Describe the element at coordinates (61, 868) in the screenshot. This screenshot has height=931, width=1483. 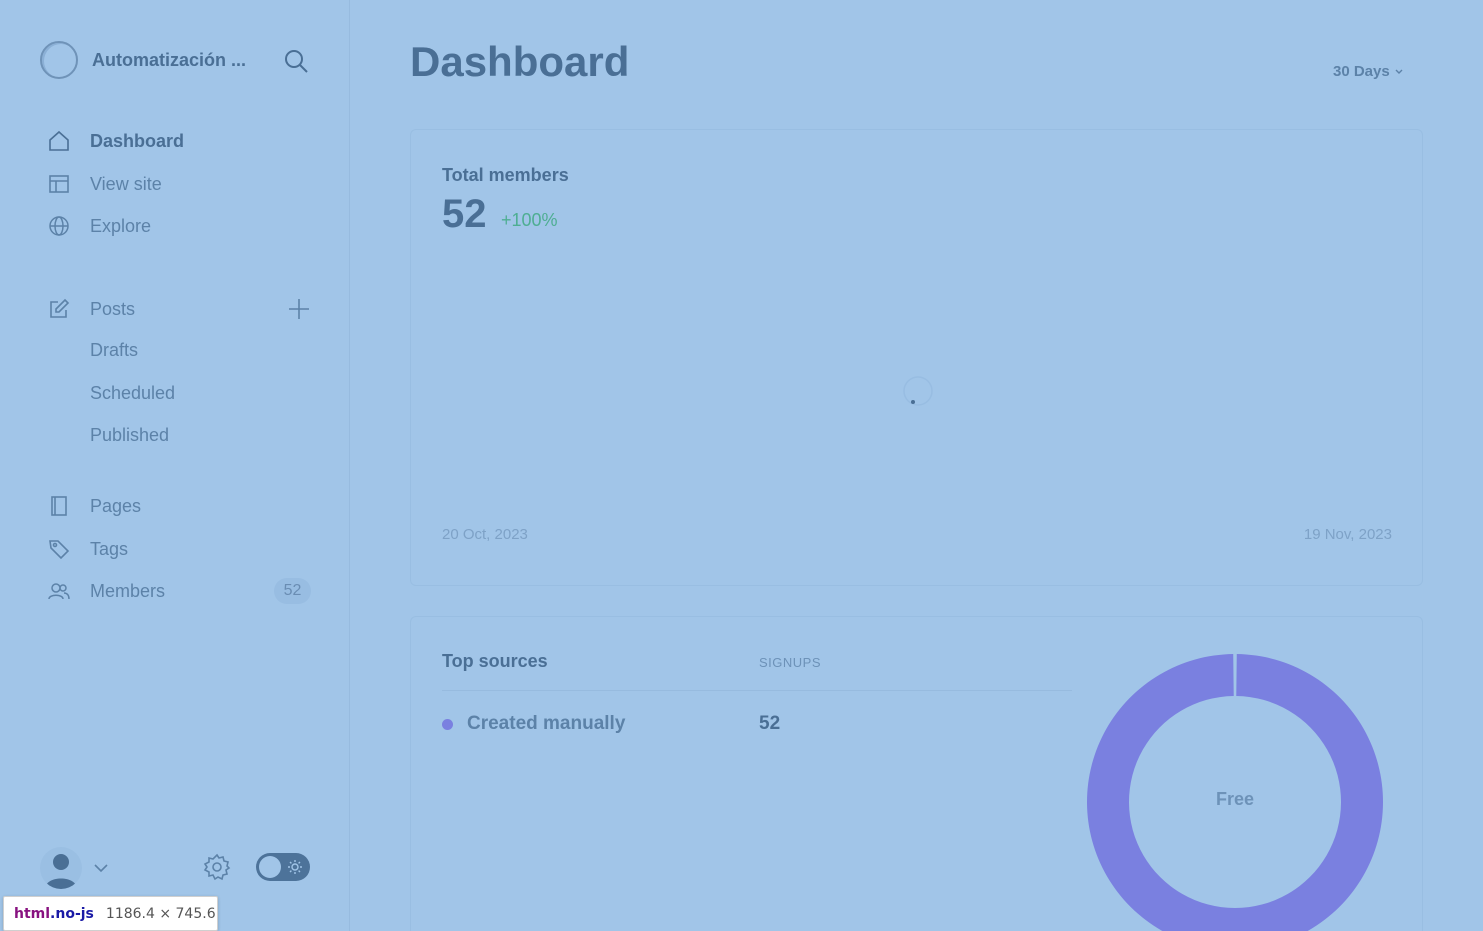
I see `avatar` at that location.